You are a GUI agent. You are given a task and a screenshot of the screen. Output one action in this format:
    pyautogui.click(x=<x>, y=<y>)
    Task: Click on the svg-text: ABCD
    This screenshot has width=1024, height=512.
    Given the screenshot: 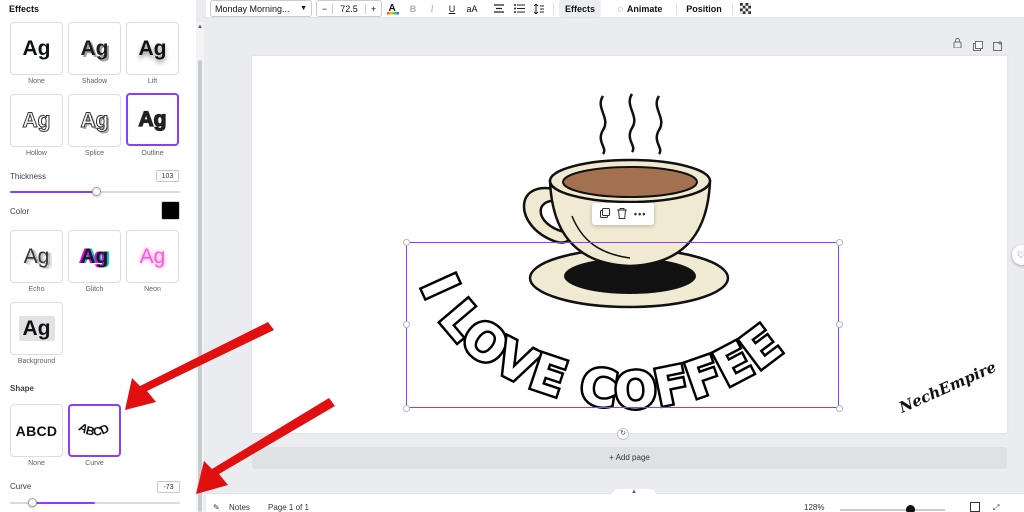 What is the action you would take?
    pyautogui.click(x=93, y=428)
    